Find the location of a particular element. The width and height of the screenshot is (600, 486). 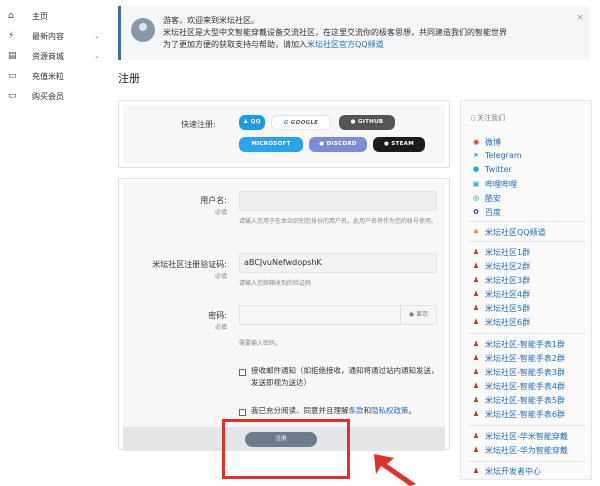

sidebar-item-label: 充值米粒 is located at coordinates (48, 76).